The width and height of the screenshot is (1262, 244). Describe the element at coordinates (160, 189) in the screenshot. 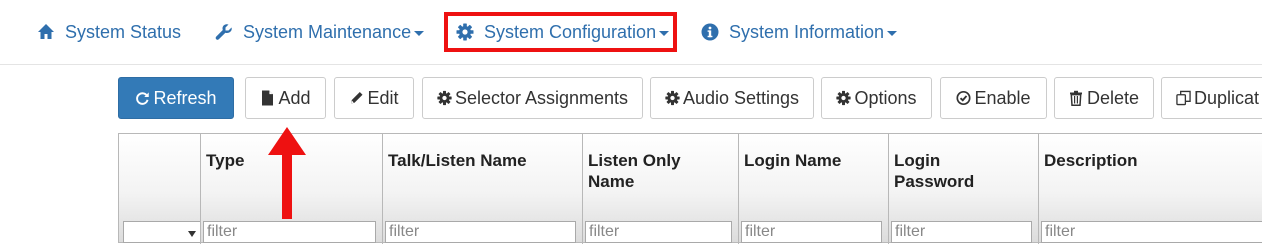

I see `grid-column-select` at that location.